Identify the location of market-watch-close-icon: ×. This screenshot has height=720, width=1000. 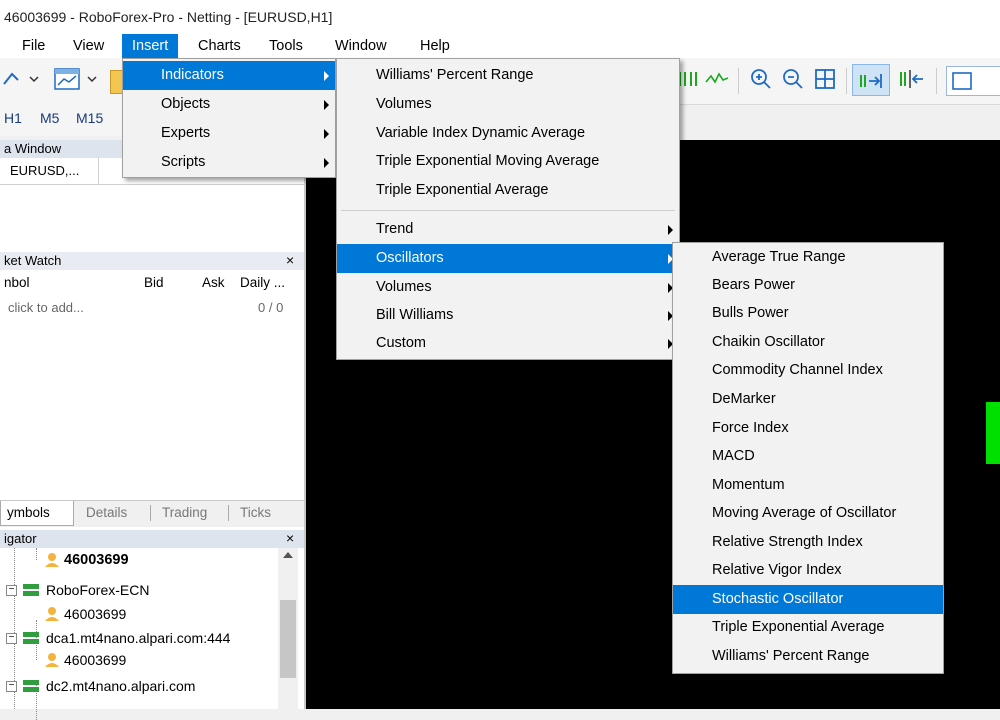
(290, 260).